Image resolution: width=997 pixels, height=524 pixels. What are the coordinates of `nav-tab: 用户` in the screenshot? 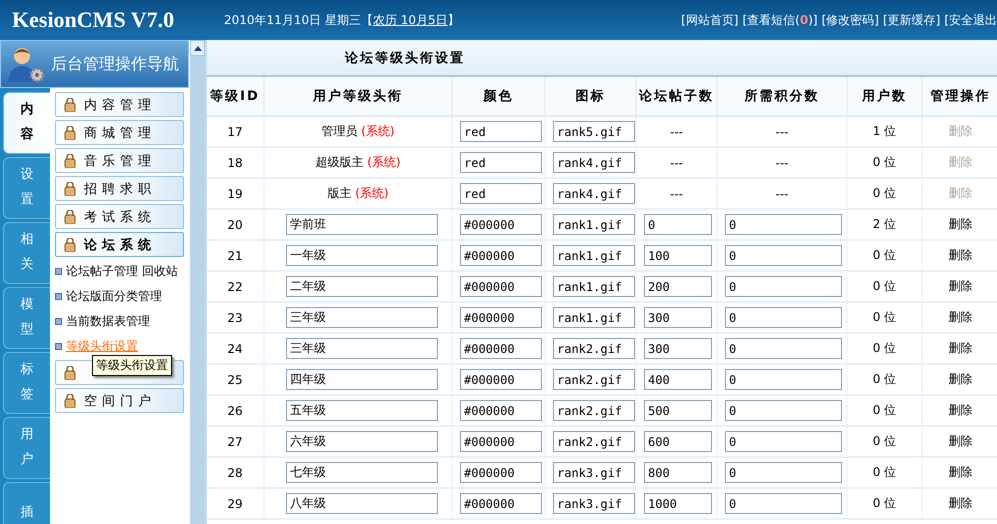 It's located at (26, 448).